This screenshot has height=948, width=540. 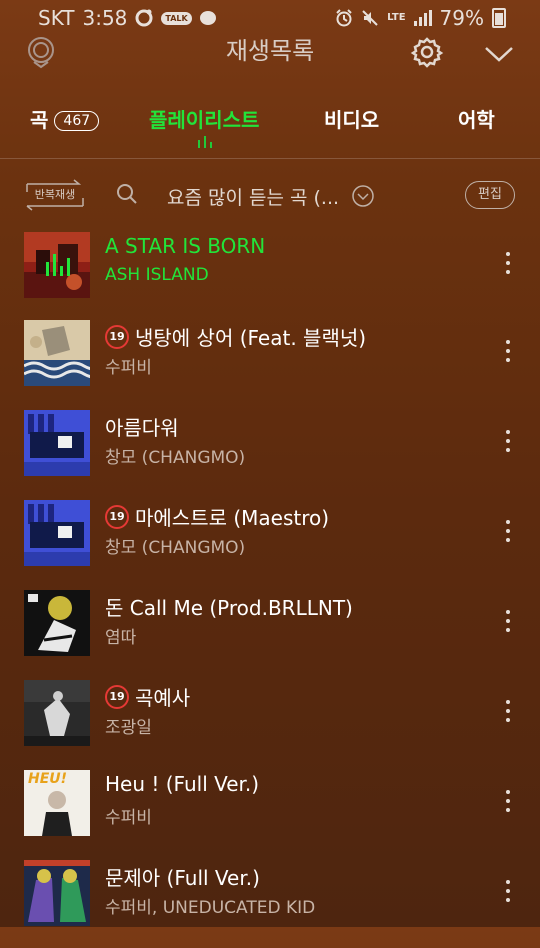 I want to click on header: 재생목록, so click(x=270, y=64).